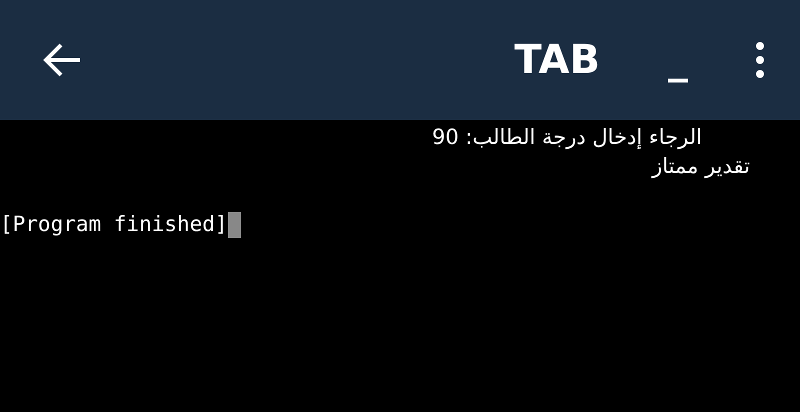  I want to click on text-cursor, so click(234, 225).